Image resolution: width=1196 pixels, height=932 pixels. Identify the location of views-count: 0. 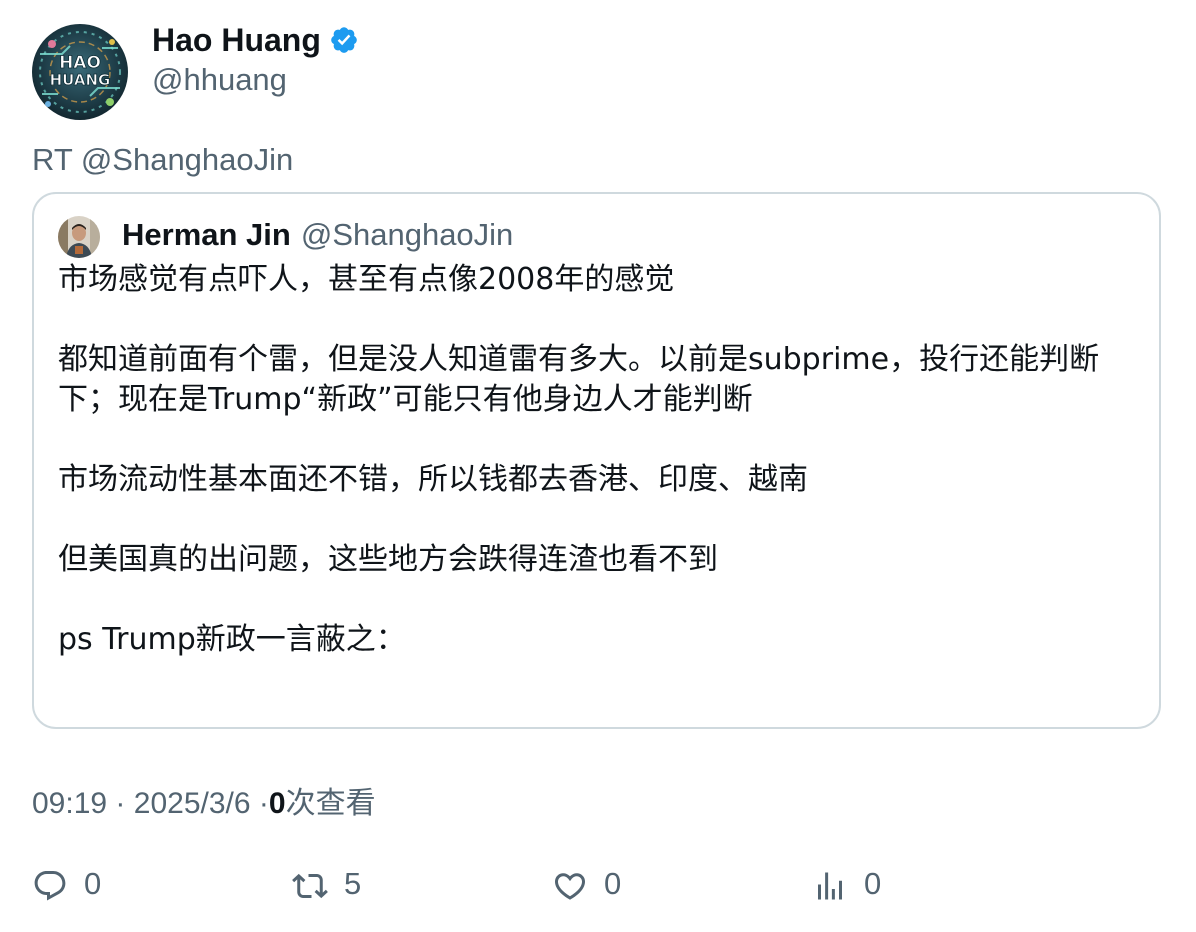
(277, 803).